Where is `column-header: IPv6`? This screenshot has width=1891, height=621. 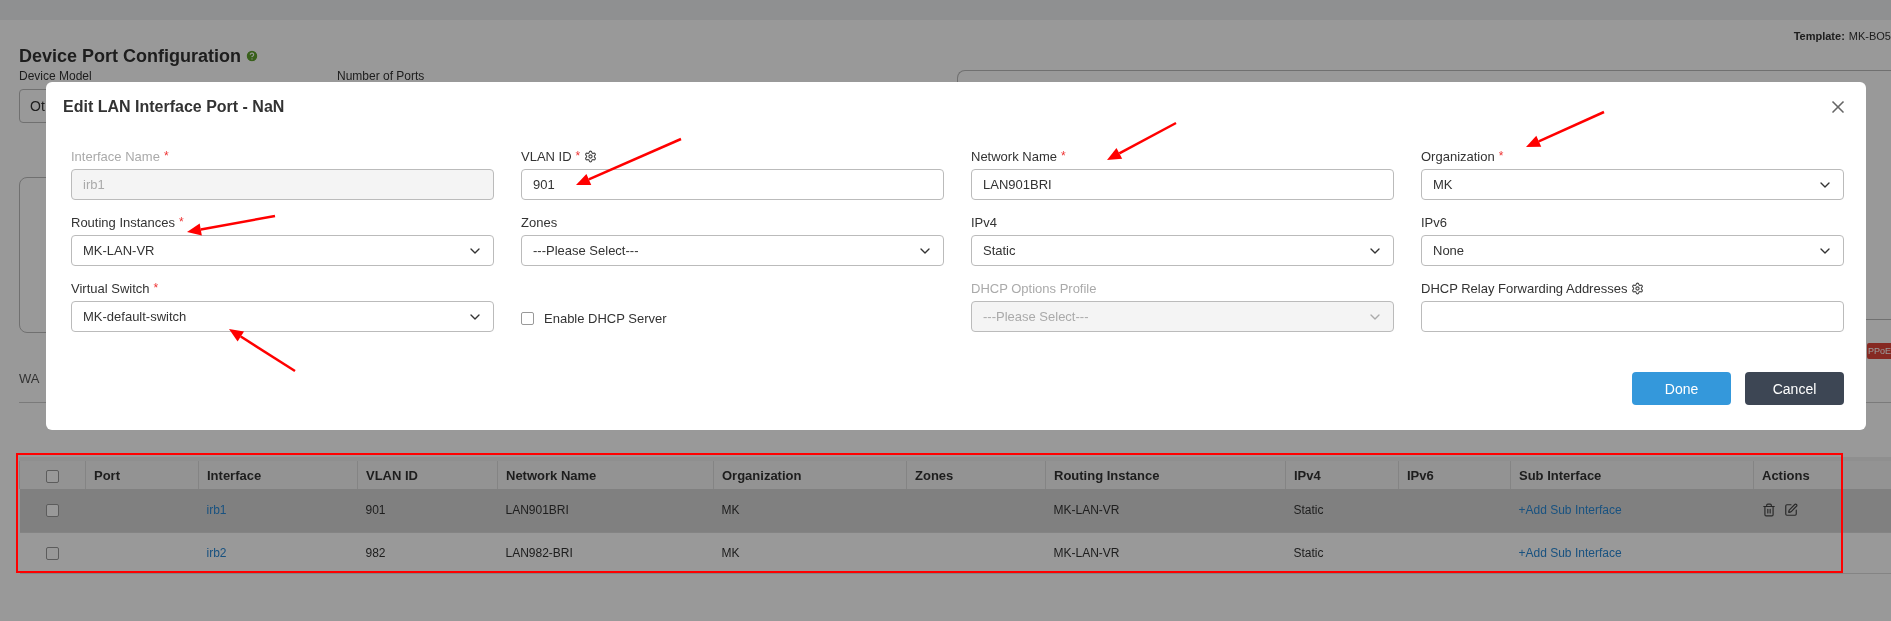 column-header: IPv6 is located at coordinates (1454, 474).